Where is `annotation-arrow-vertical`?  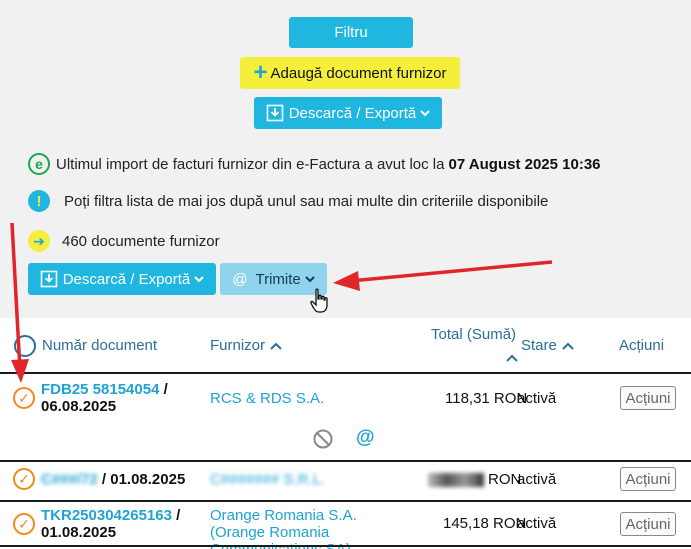
annotation-arrow-vertical is located at coordinates (16, 296).